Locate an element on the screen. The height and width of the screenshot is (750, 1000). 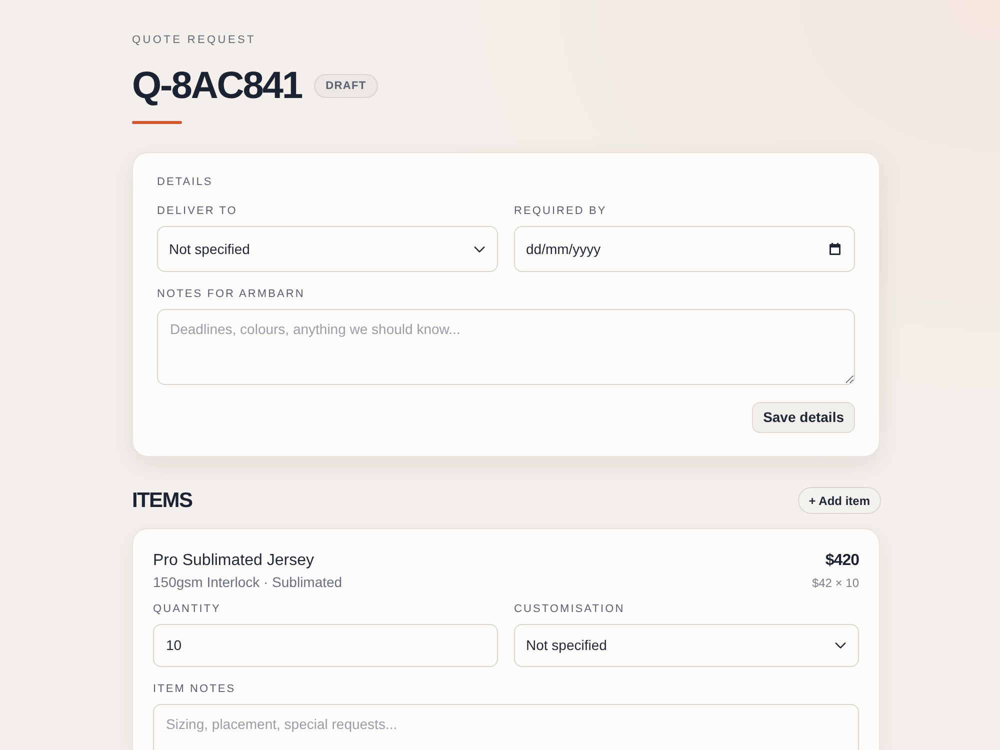
item-spec: 150gsm Interlock · Sublimated is located at coordinates (247, 583).